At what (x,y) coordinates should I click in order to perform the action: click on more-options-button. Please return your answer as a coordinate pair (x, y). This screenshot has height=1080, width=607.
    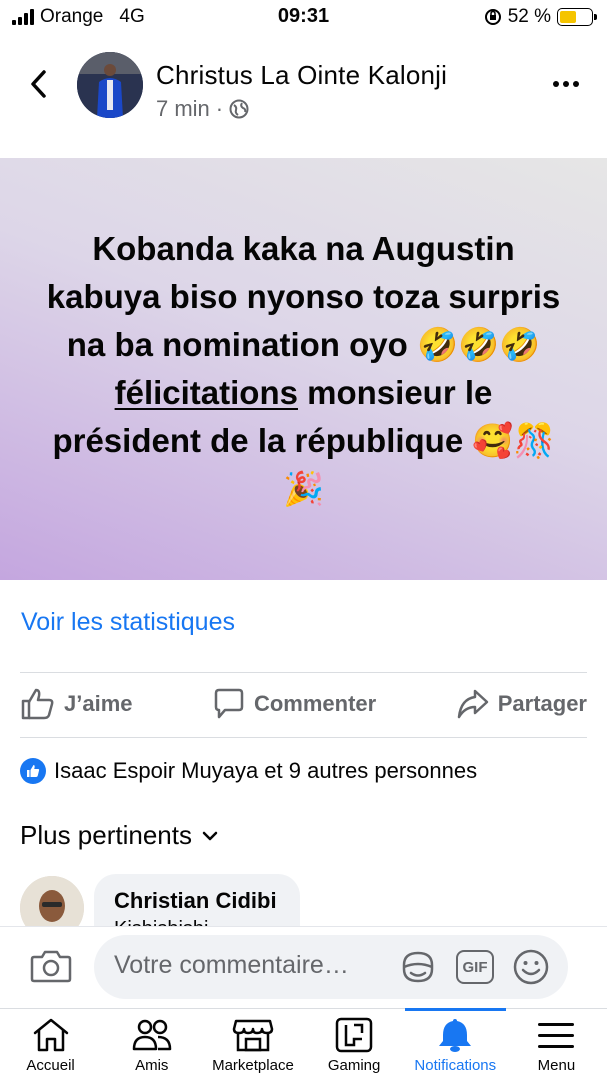
    Looking at the image, I should click on (568, 84).